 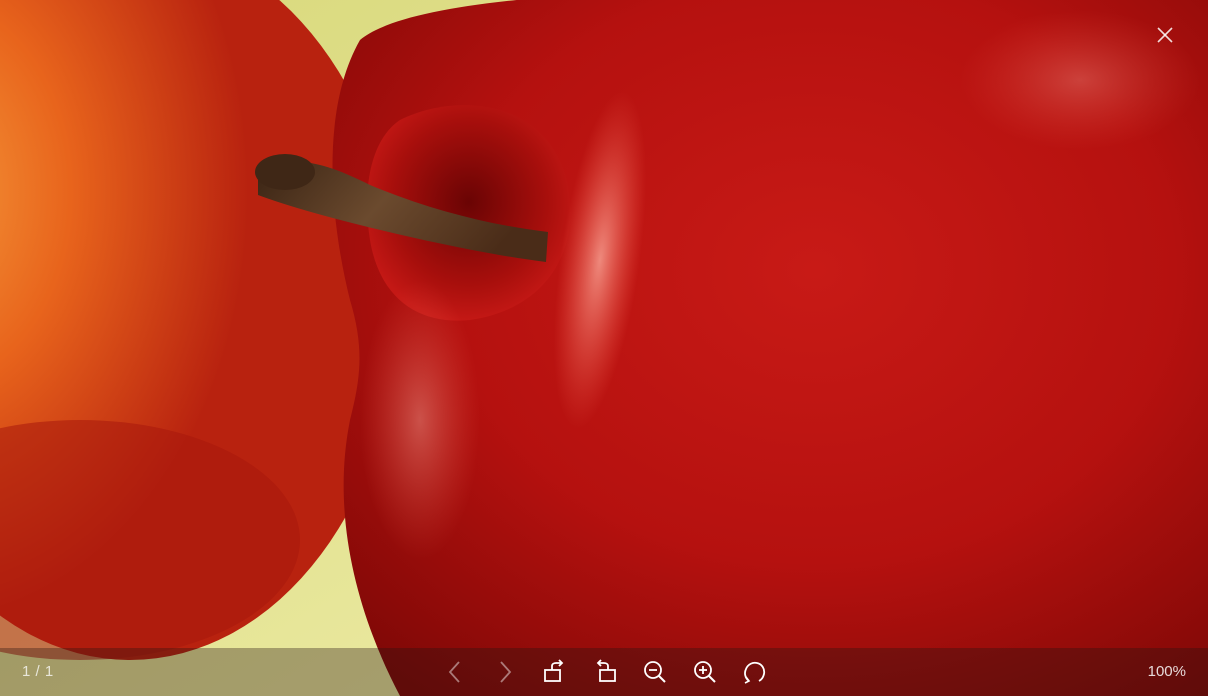 I want to click on zoom-in-icon, so click(x=705, y=672).